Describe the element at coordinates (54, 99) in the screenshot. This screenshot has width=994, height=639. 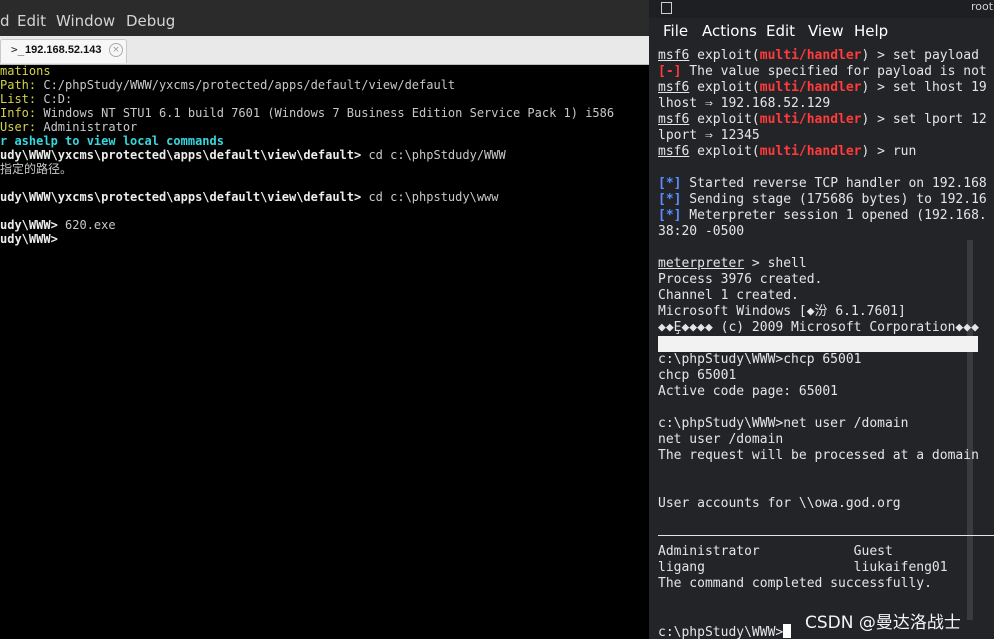
I see `line-text: C:D:` at that location.